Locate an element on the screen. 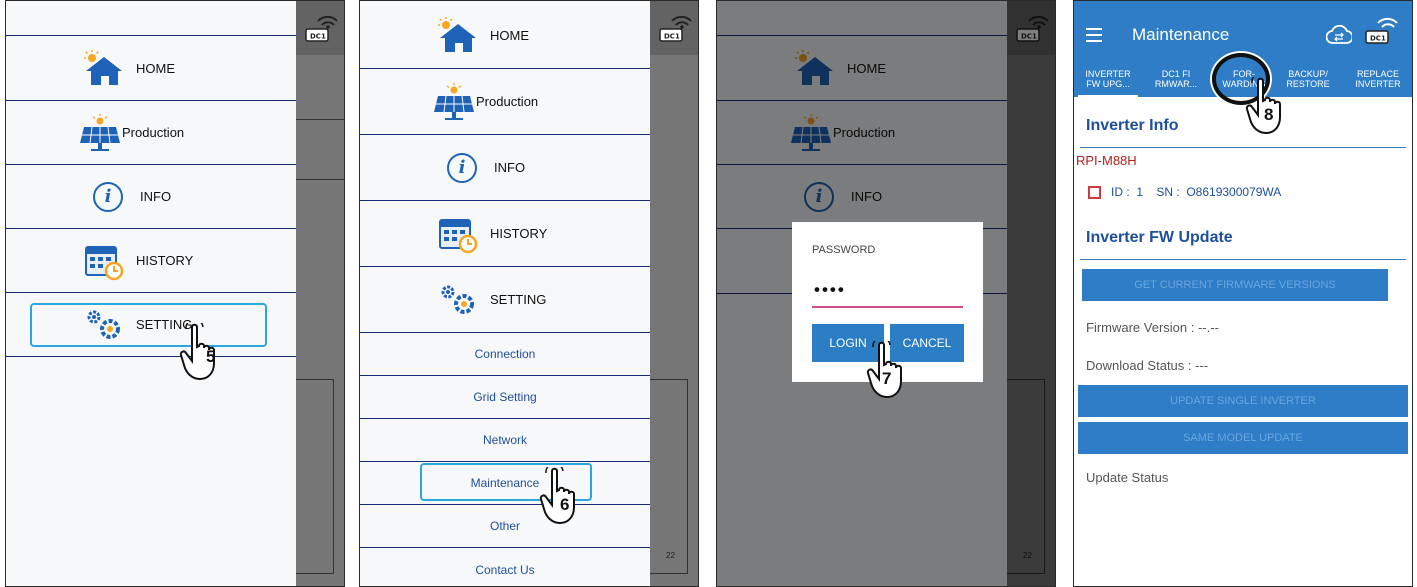  page-title: Maintenance is located at coordinates (1181, 34).